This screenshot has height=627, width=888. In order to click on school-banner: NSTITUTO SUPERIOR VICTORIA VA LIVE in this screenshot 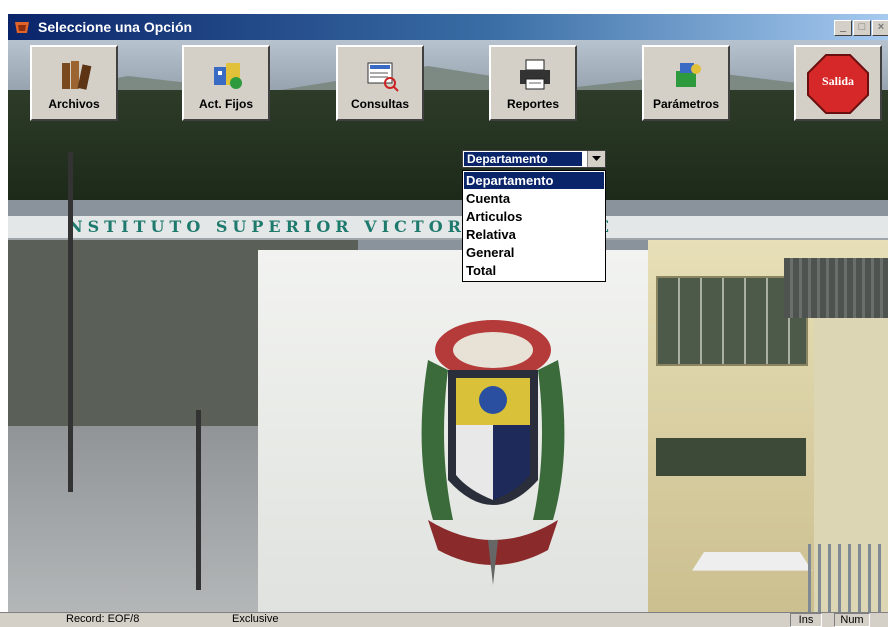, I will do `click(448, 228)`.